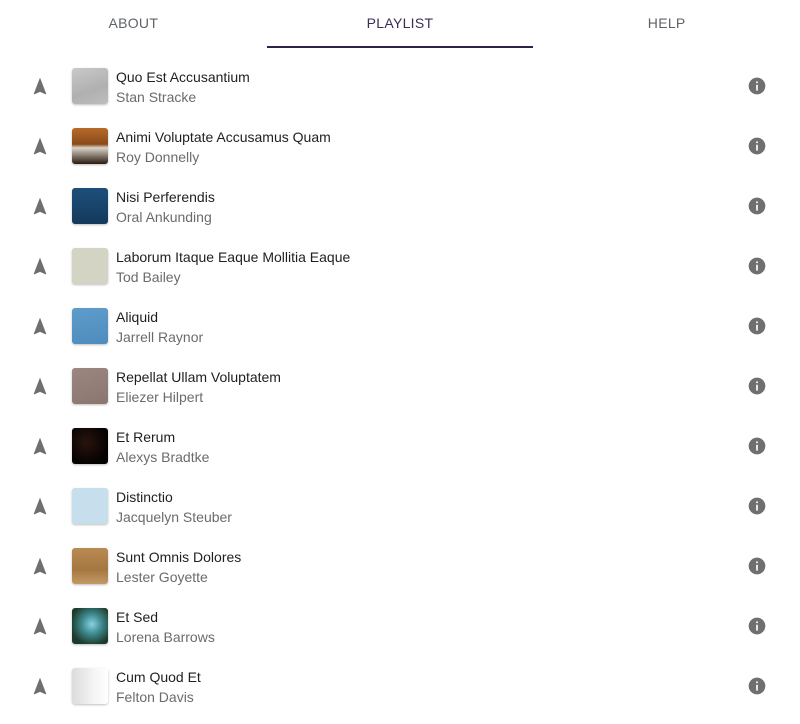  Describe the element at coordinates (174, 507) in the screenshot. I see `track-text: Distinctio Jacquelyn Steuber` at that location.